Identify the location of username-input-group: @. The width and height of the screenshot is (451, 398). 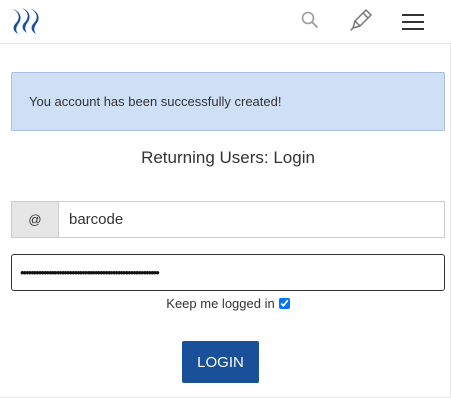
(228, 219).